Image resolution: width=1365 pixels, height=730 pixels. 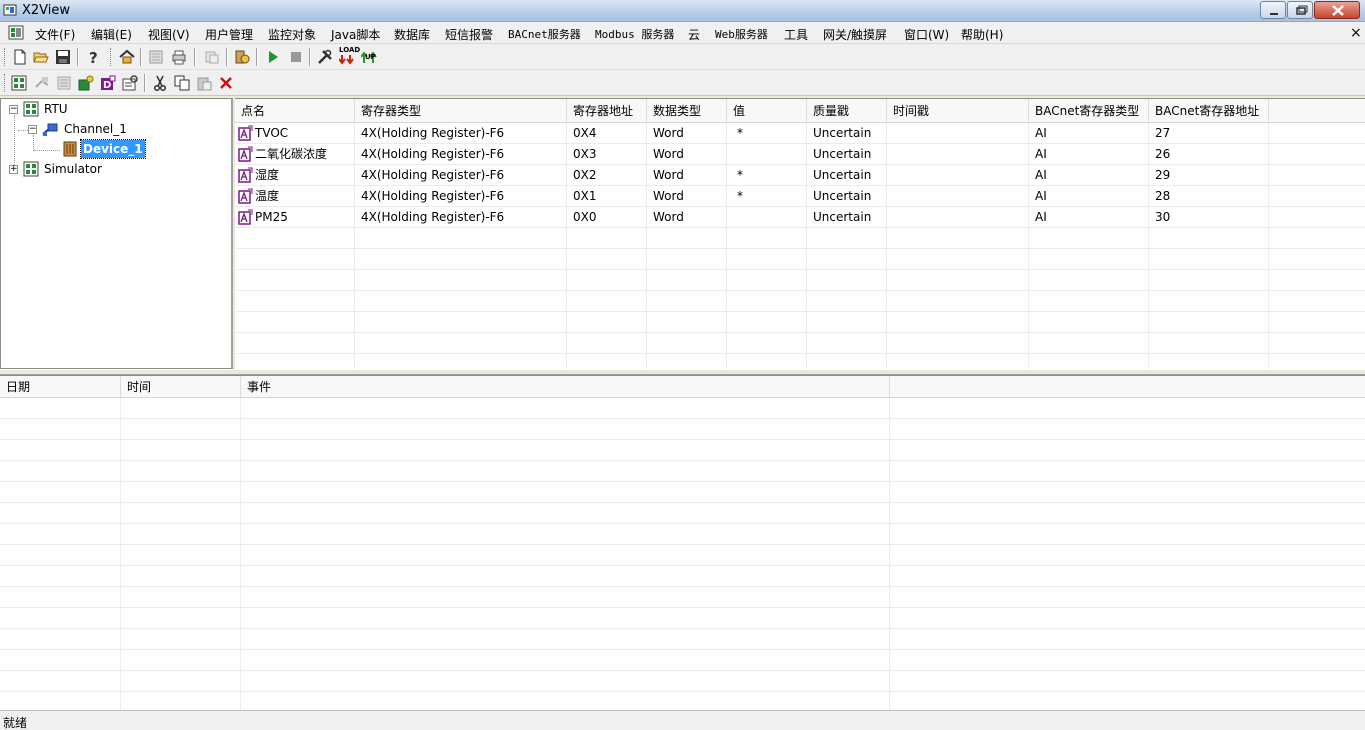 I want to click on add-rtu-icon, so click(x=19, y=83).